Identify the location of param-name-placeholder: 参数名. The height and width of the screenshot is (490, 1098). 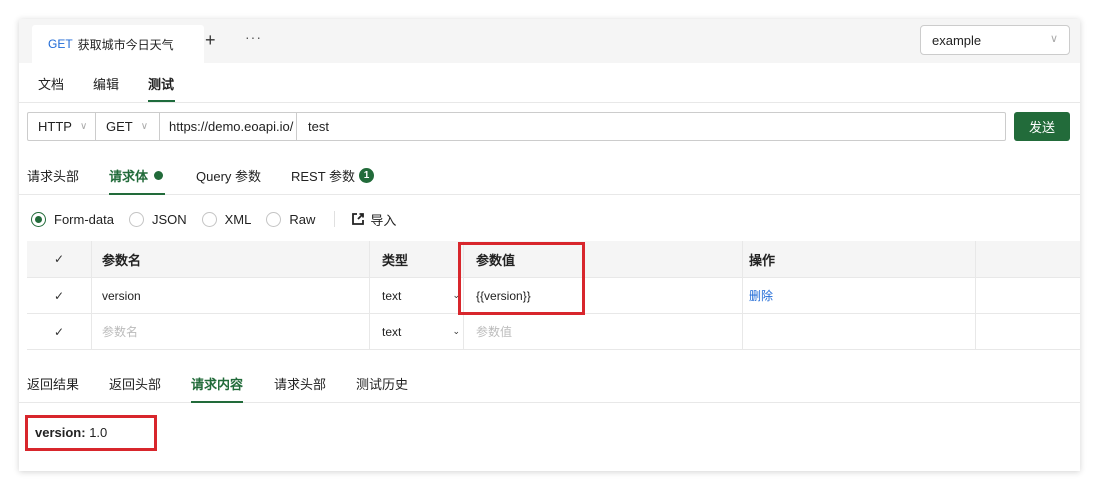
(120, 332).